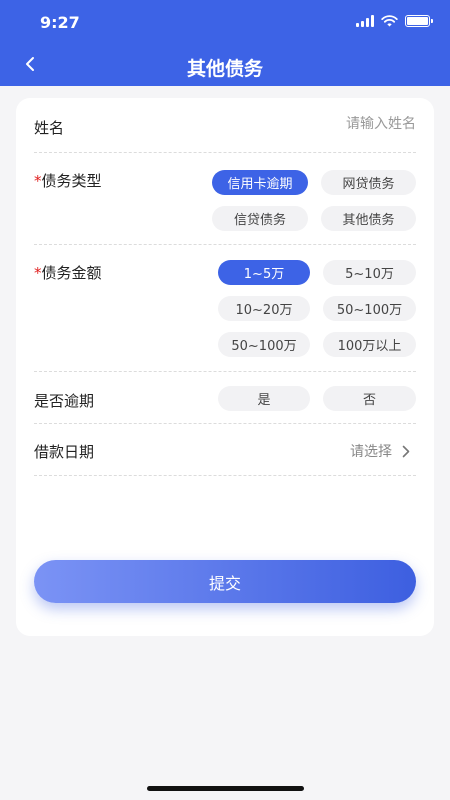  What do you see at coordinates (224, 69) in the screenshot?
I see `page-title: 其他债务` at bounding box center [224, 69].